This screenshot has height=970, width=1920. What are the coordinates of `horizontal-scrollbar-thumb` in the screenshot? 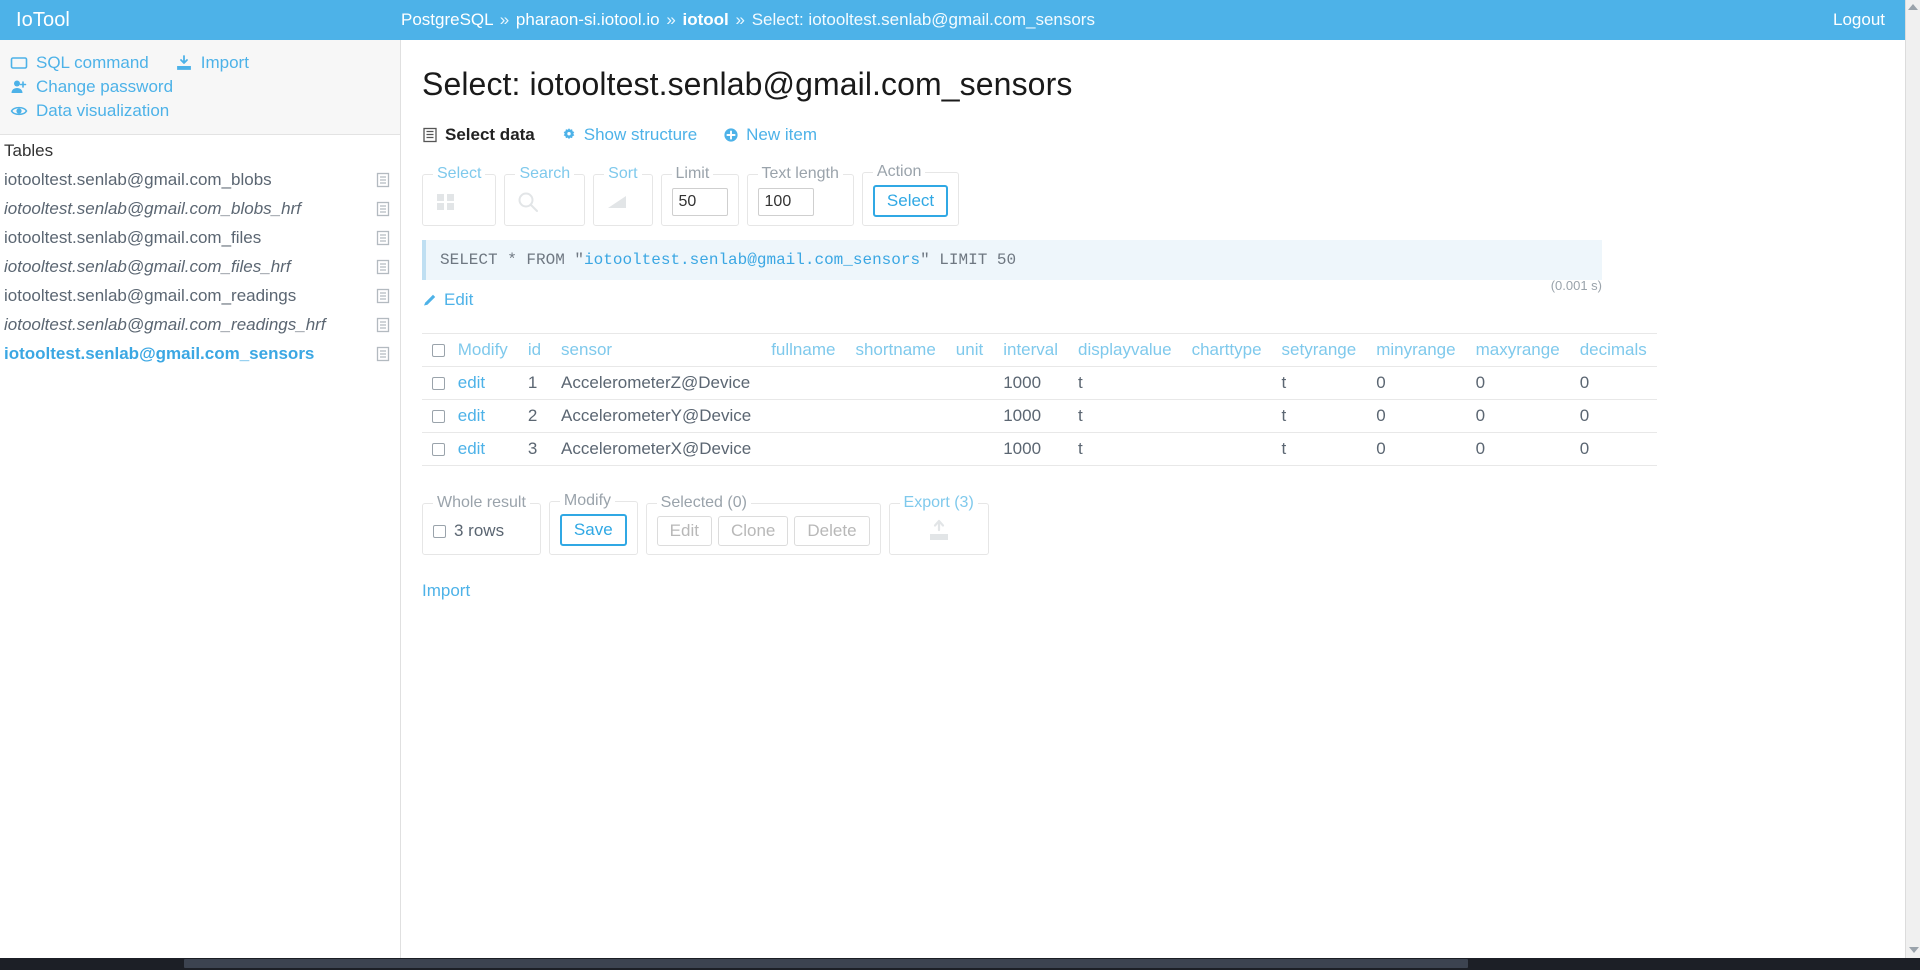 It's located at (826, 963).